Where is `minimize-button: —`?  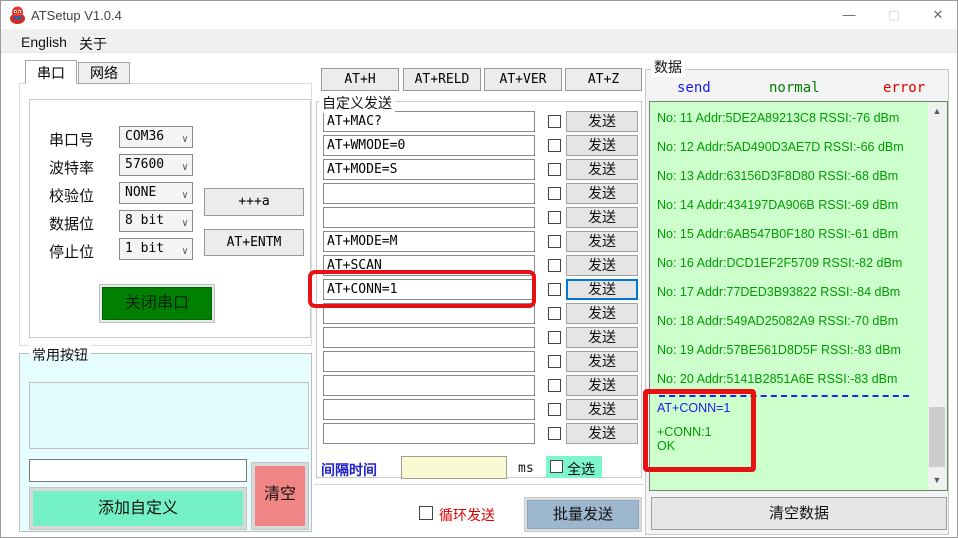 minimize-button: — is located at coordinates (849, 15).